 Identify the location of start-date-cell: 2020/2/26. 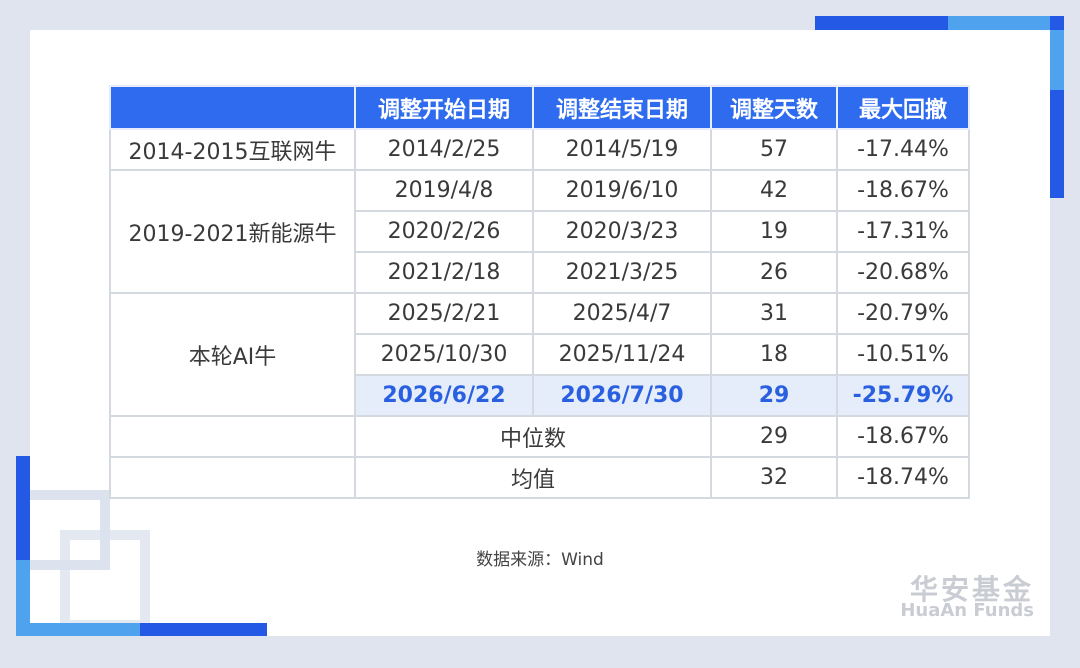
(444, 231).